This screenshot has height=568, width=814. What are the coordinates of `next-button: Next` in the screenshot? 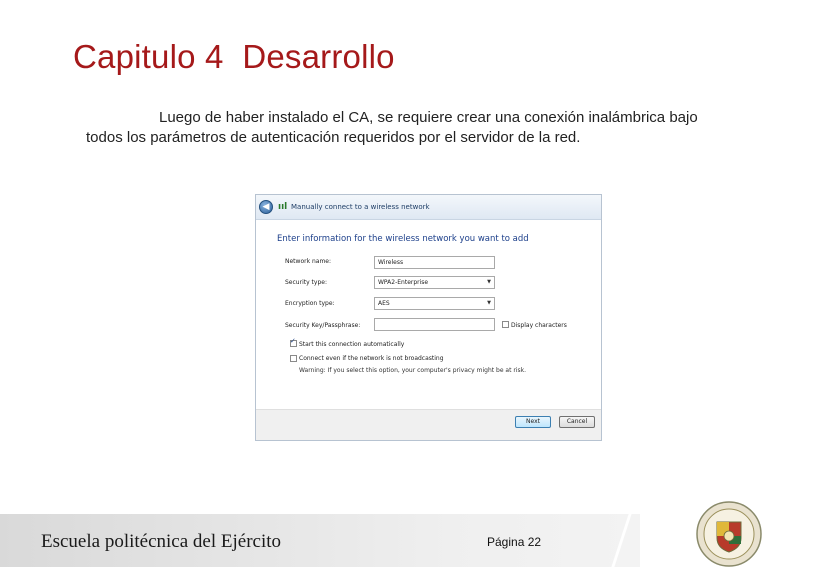 It's located at (533, 422).